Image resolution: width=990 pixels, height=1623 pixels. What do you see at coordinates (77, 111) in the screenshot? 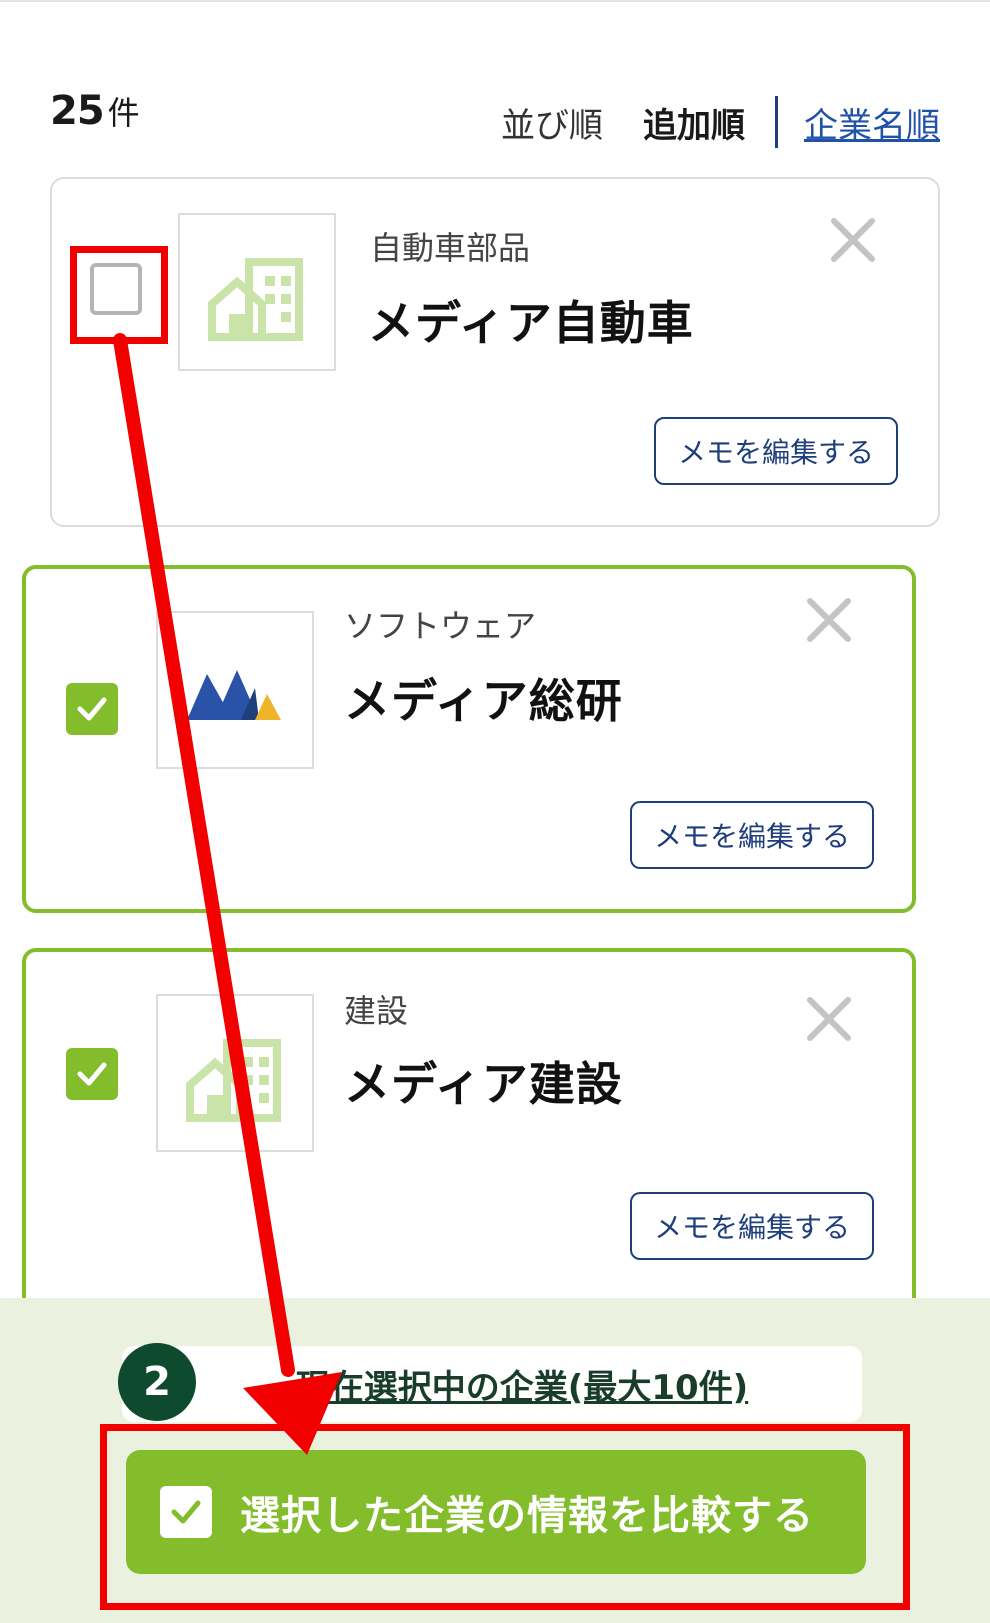
I see `result-count-number: 25` at bounding box center [77, 111].